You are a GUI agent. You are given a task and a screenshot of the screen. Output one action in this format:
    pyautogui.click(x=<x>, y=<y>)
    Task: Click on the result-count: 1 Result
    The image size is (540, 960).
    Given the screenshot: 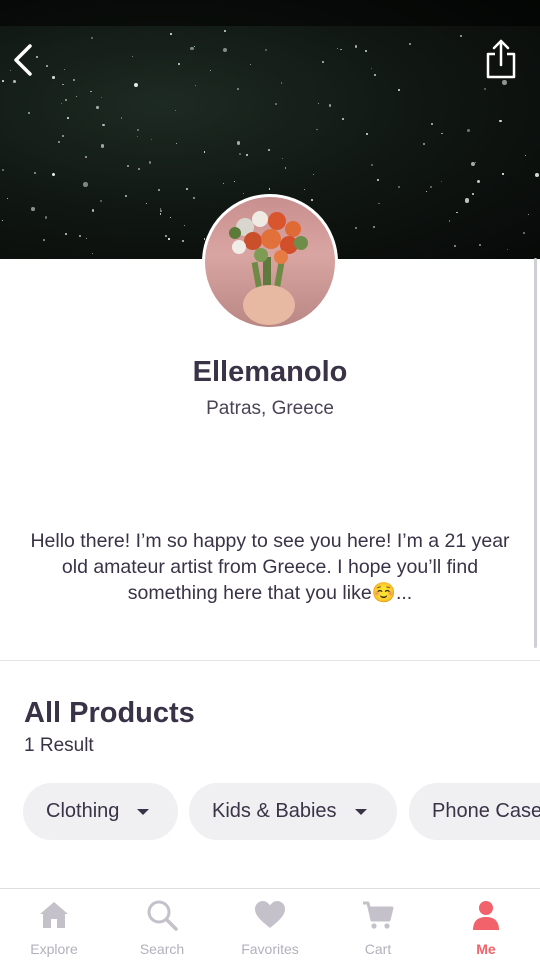 What is the action you would take?
    pyautogui.click(x=59, y=745)
    